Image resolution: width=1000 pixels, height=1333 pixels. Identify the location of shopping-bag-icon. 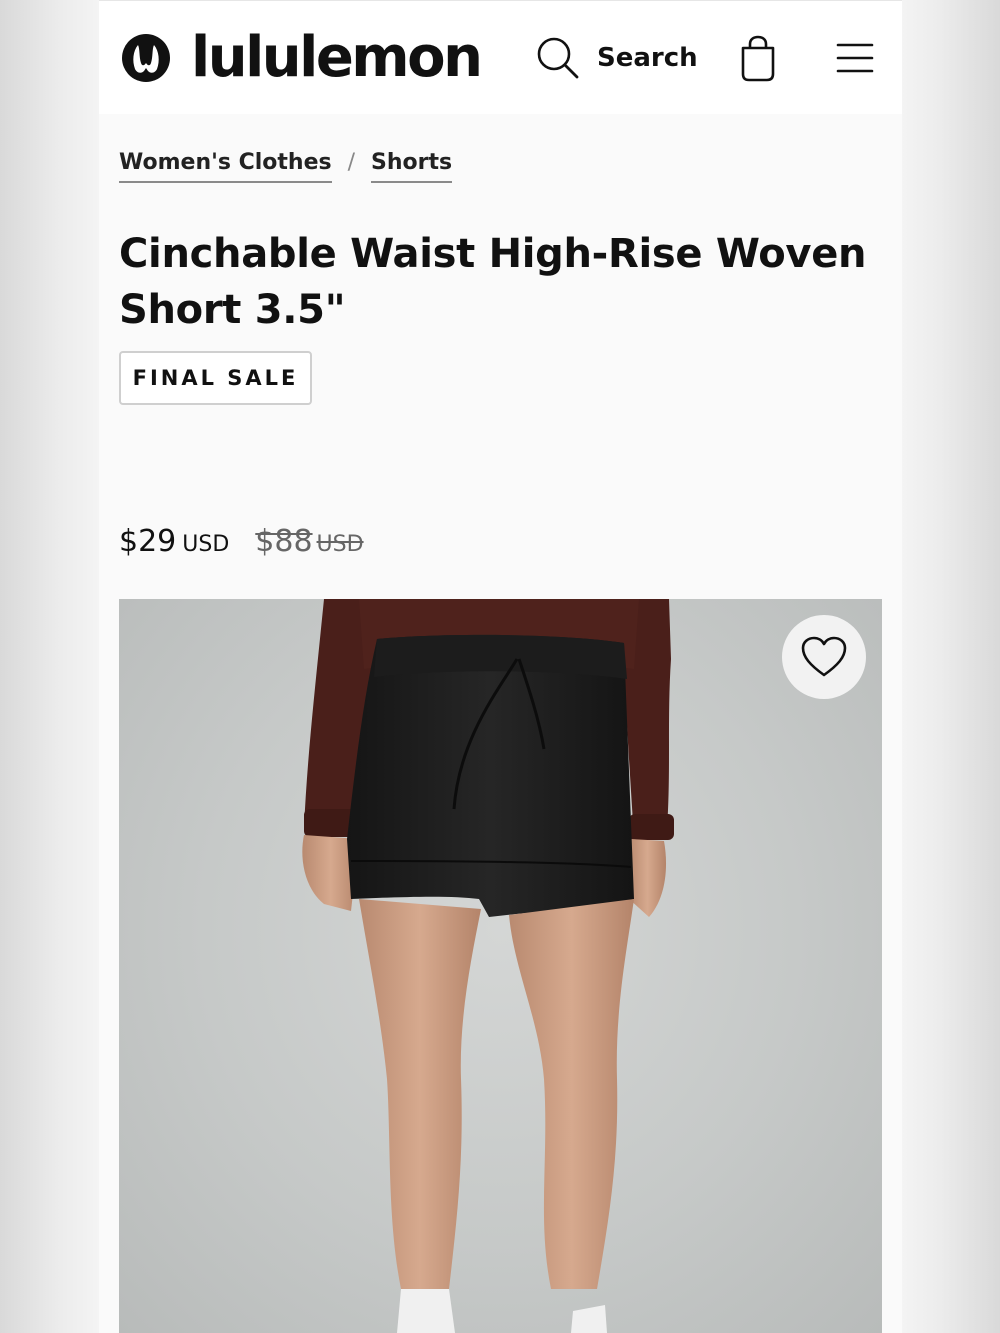
(758, 58).